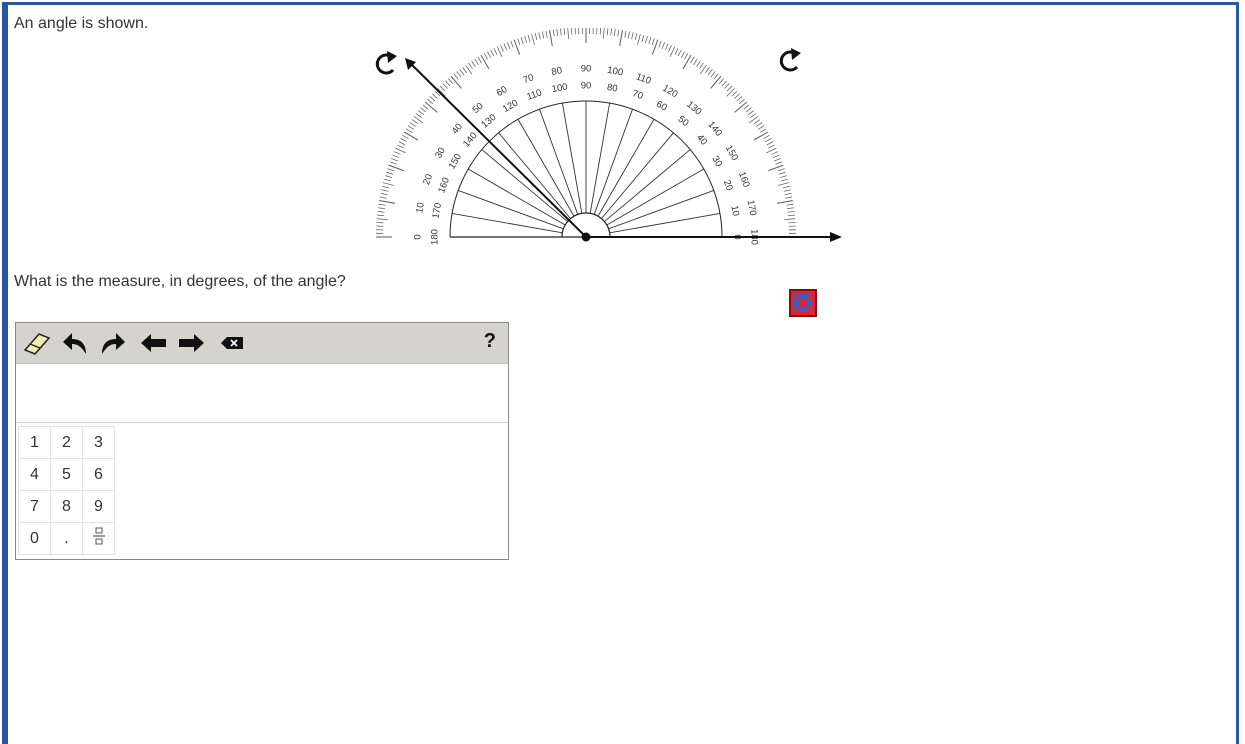 The width and height of the screenshot is (1245, 744). I want to click on equation-editor: ? 1 2 3 4 5 6 7 8 9 0 ., so click(262, 441).